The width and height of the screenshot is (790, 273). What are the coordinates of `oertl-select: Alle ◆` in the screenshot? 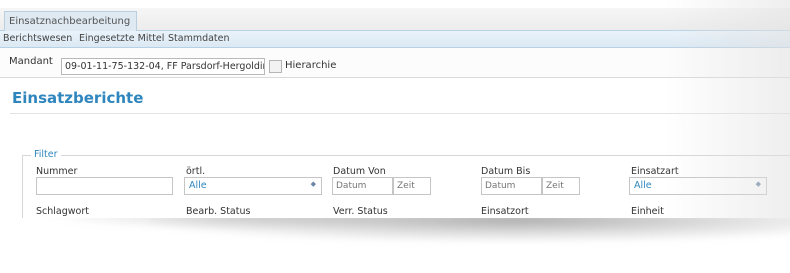 It's located at (253, 186).